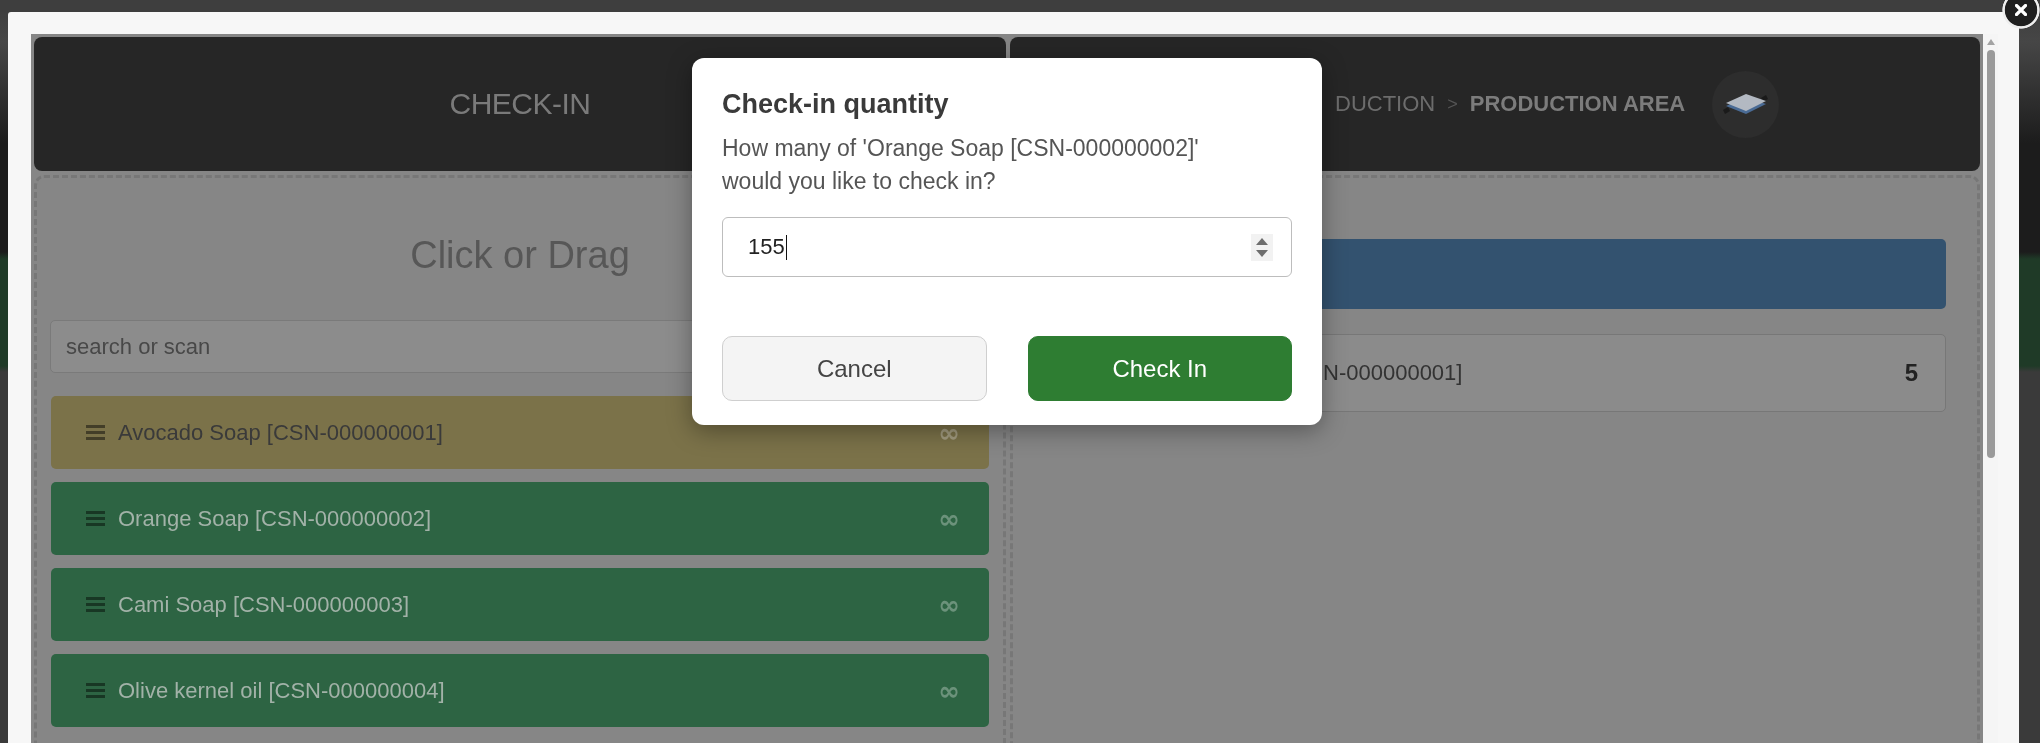 This screenshot has width=2040, height=743. I want to click on scrollbar-thumb, so click(1990, 254).